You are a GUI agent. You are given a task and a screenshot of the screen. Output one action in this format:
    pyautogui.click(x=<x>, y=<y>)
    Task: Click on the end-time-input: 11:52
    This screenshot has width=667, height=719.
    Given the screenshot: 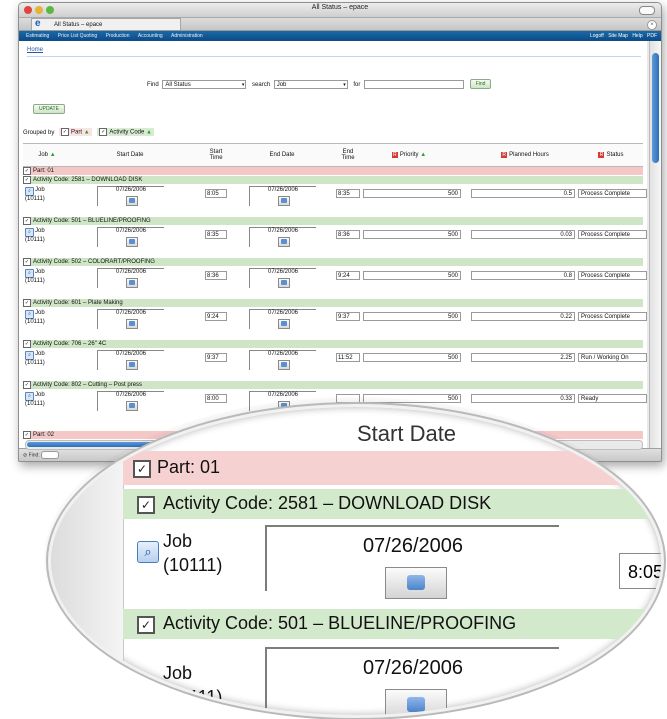 What is the action you would take?
    pyautogui.click(x=348, y=357)
    